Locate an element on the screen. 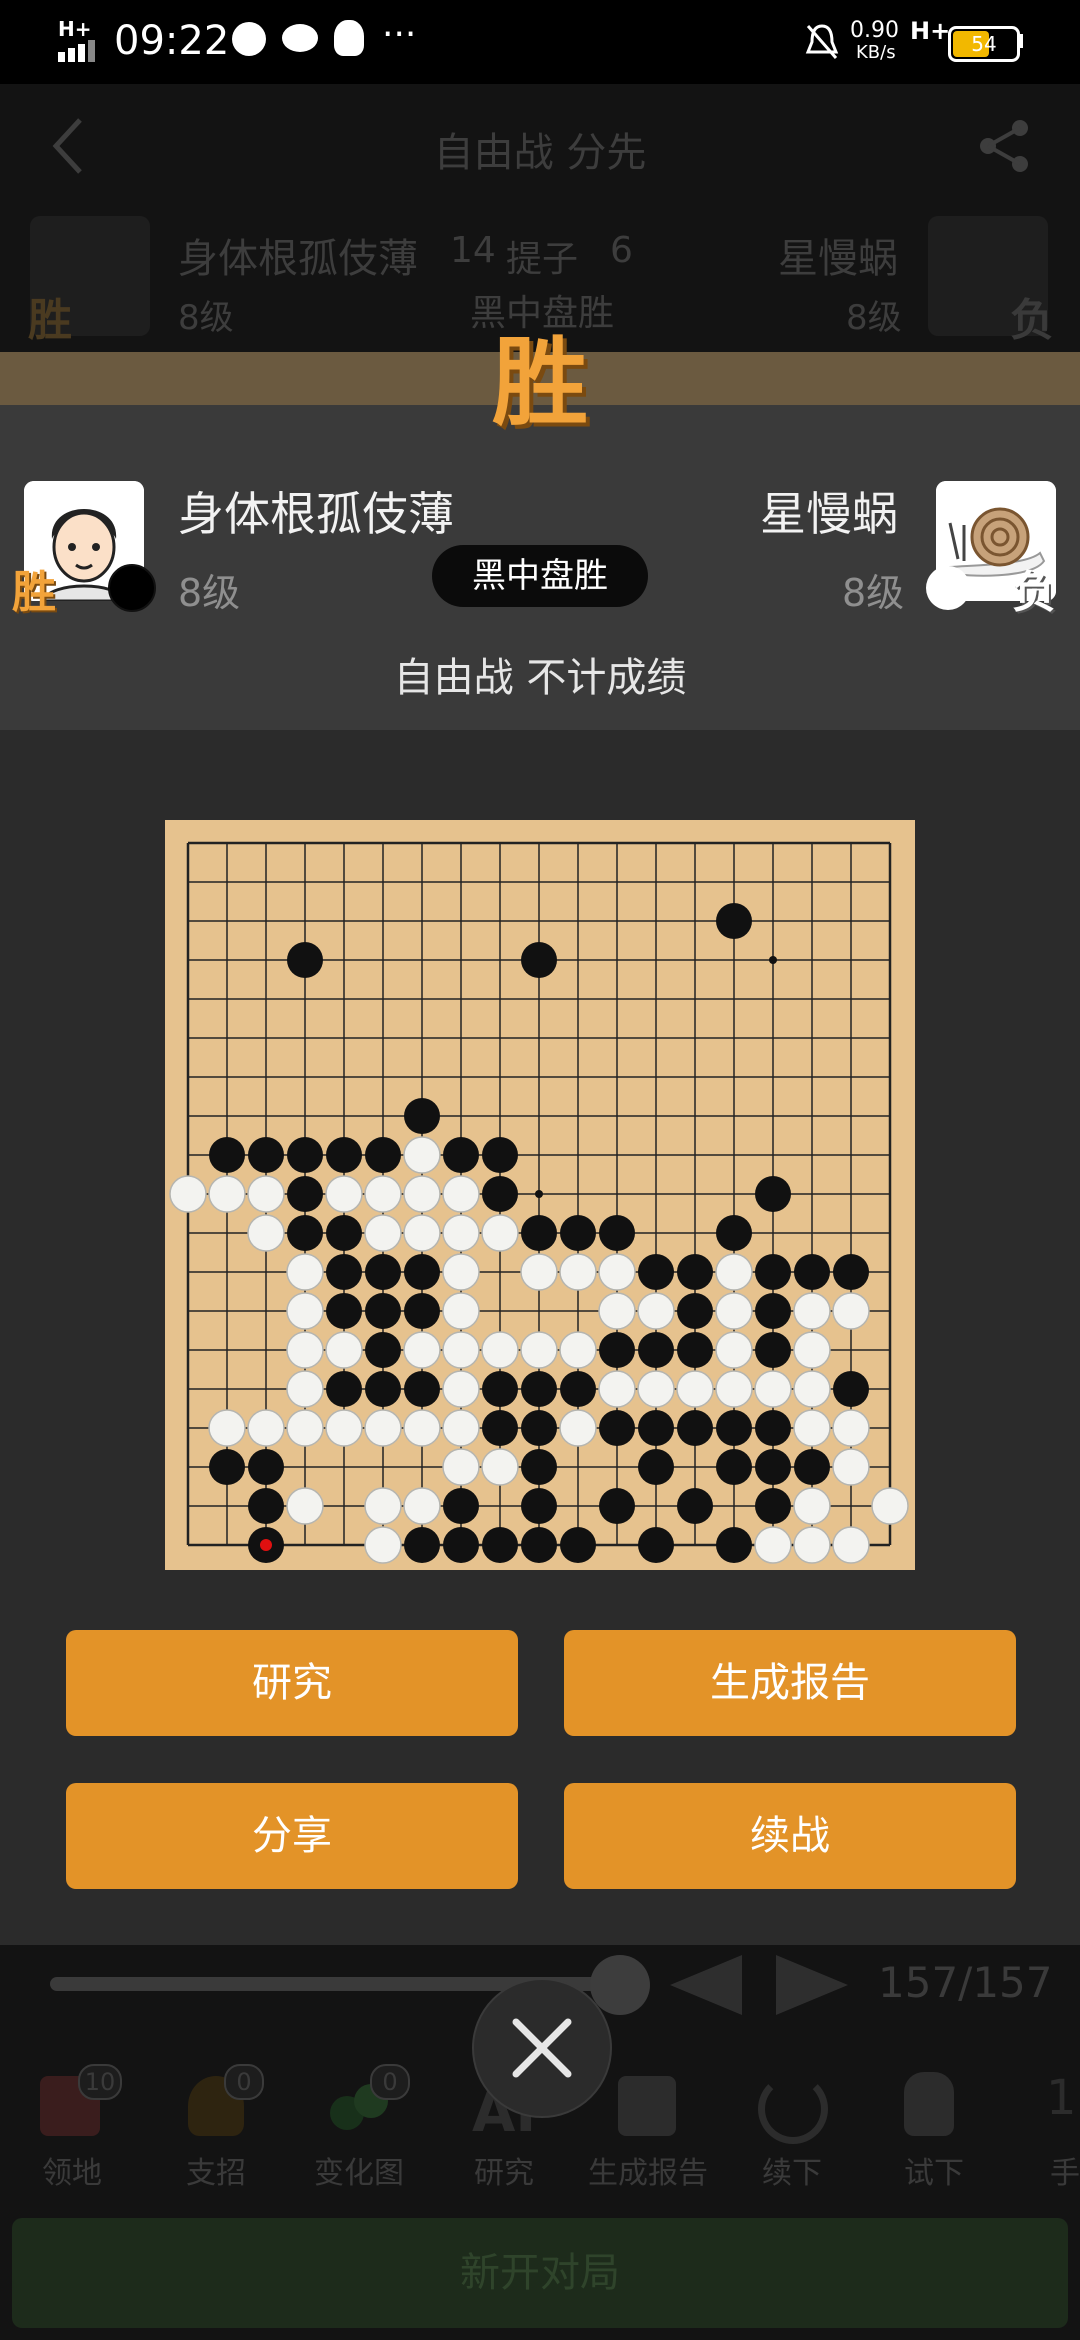  clock: 09:22 is located at coordinates (172, 41).